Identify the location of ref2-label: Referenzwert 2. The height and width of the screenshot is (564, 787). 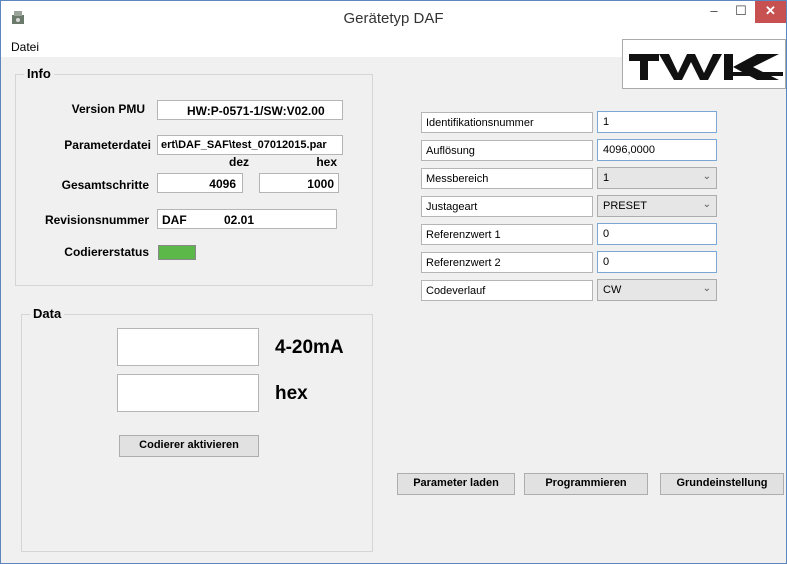
(507, 262).